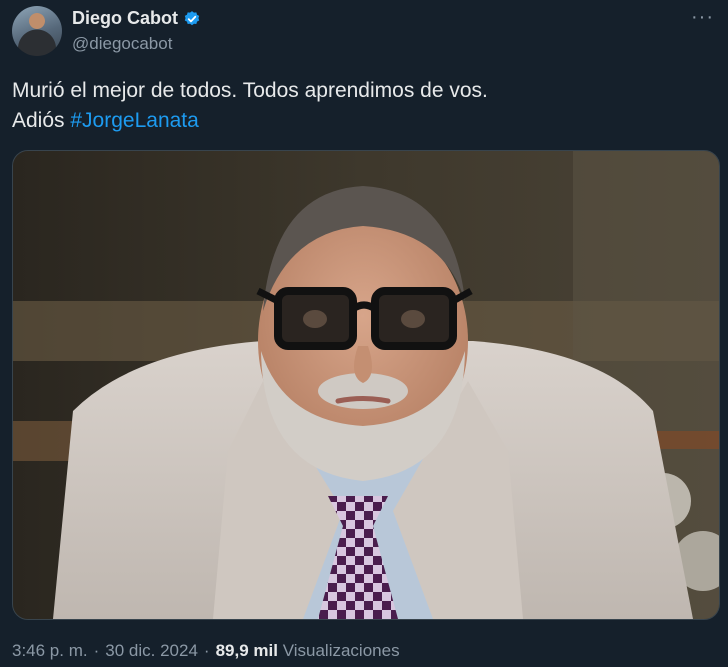  Describe the element at coordinates (50, 650) in the screenshot. I see `tweet-time: 3:46 p. m.` at that location.